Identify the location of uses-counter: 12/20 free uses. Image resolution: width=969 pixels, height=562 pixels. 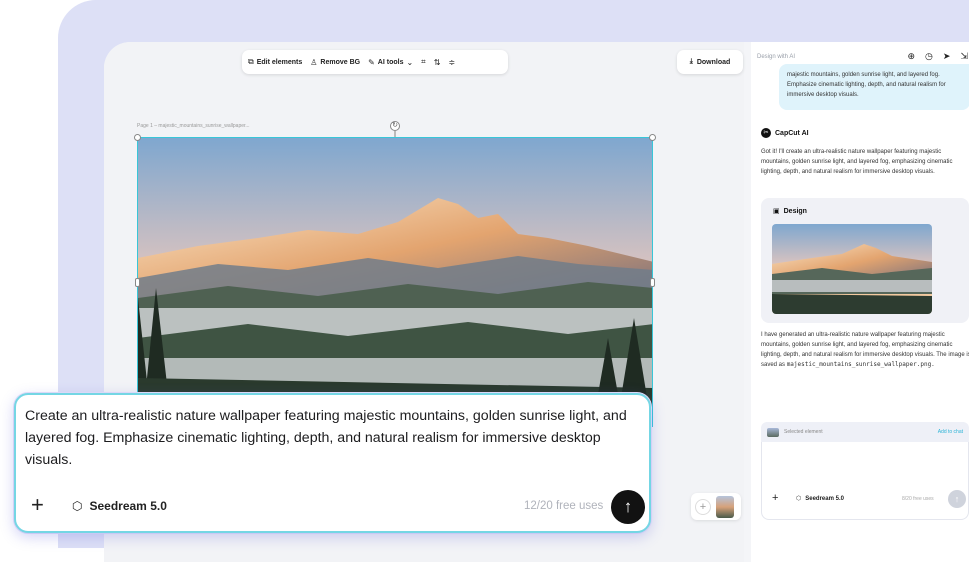
(564, 506).